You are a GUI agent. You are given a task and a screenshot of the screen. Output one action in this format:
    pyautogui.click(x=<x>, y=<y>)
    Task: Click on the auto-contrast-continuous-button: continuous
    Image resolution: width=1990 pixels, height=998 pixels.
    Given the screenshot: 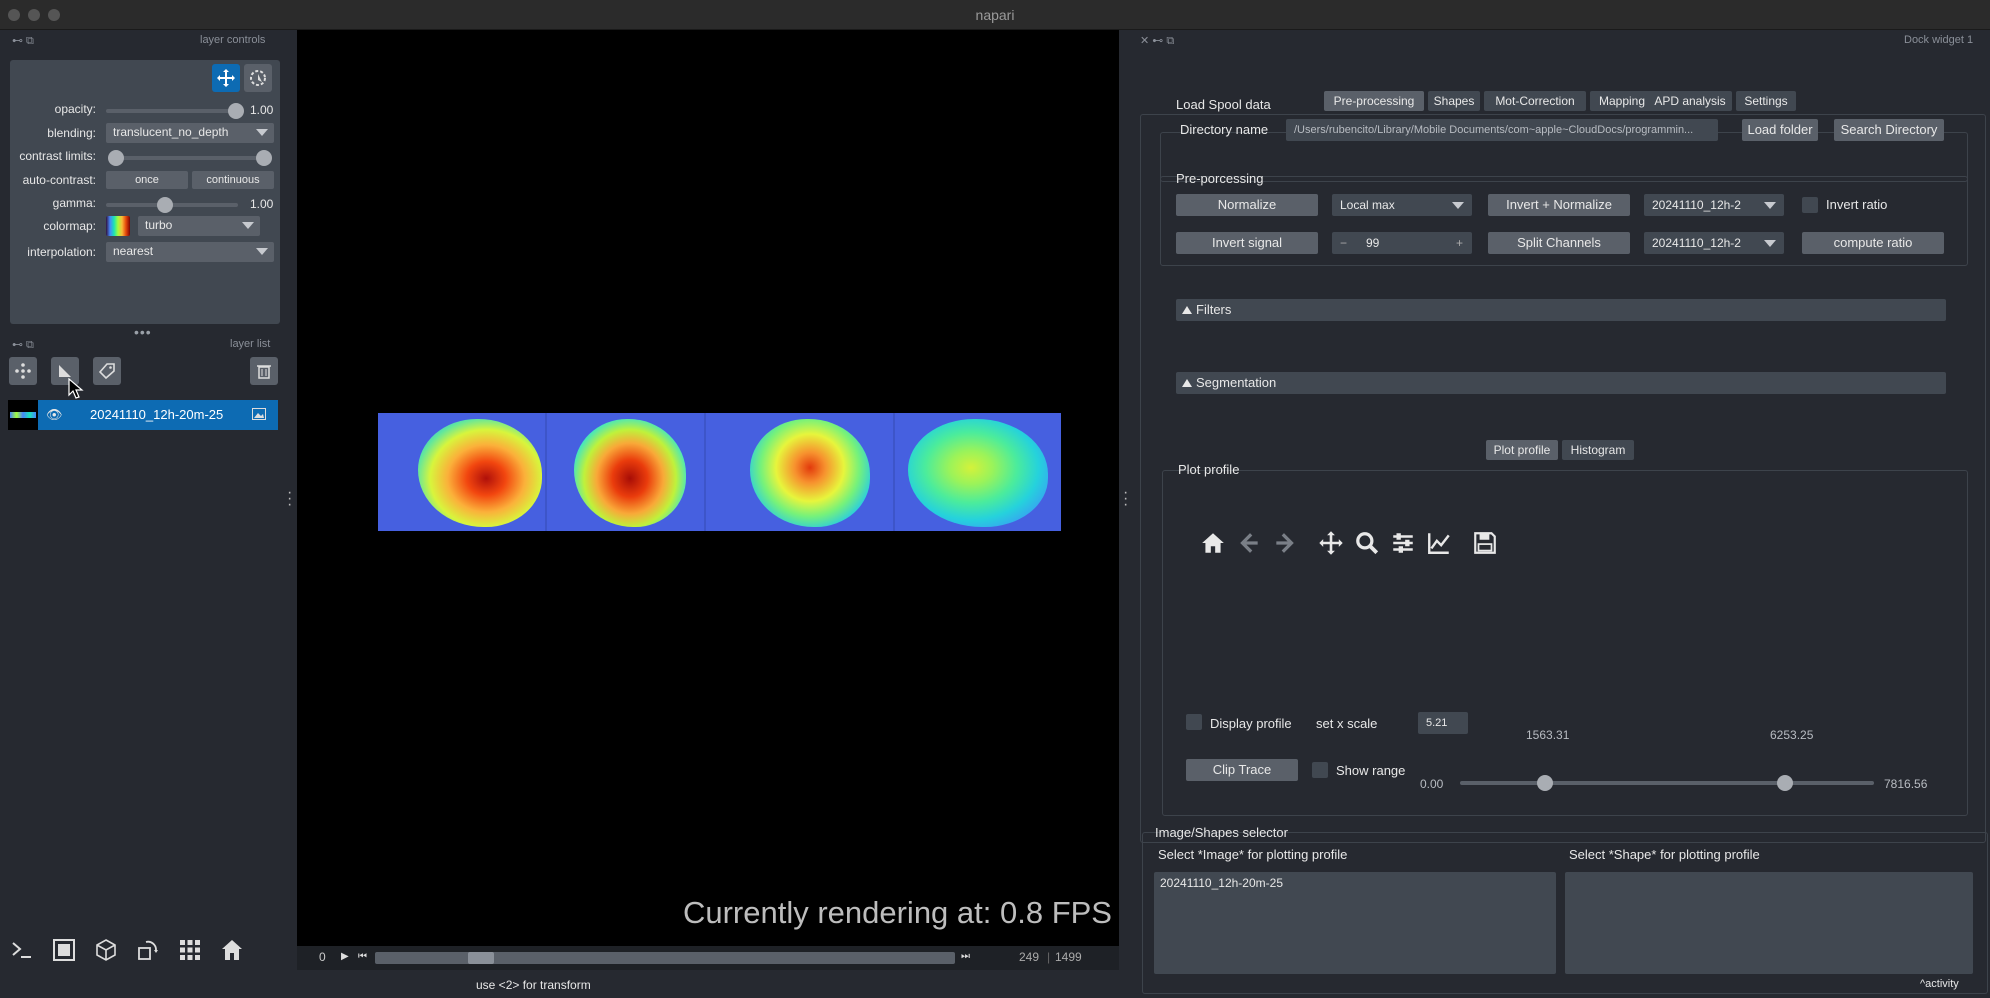 What is the action you would take?
    pyautogui.click(x=233, y=180)
    